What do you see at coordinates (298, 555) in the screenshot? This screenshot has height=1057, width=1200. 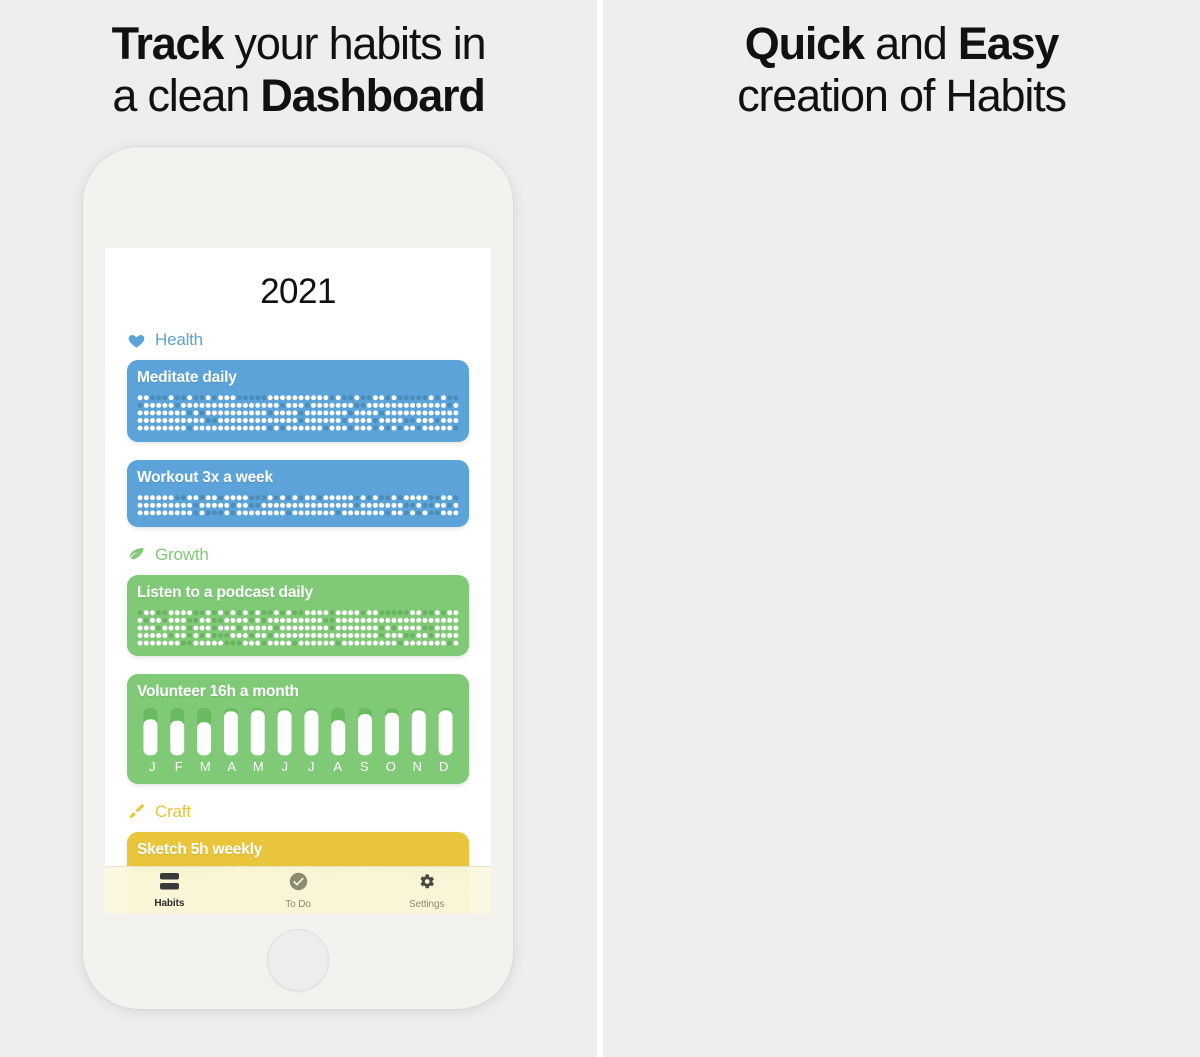 I see `category-header-growth: Growth` at bounding box center [298, 555].